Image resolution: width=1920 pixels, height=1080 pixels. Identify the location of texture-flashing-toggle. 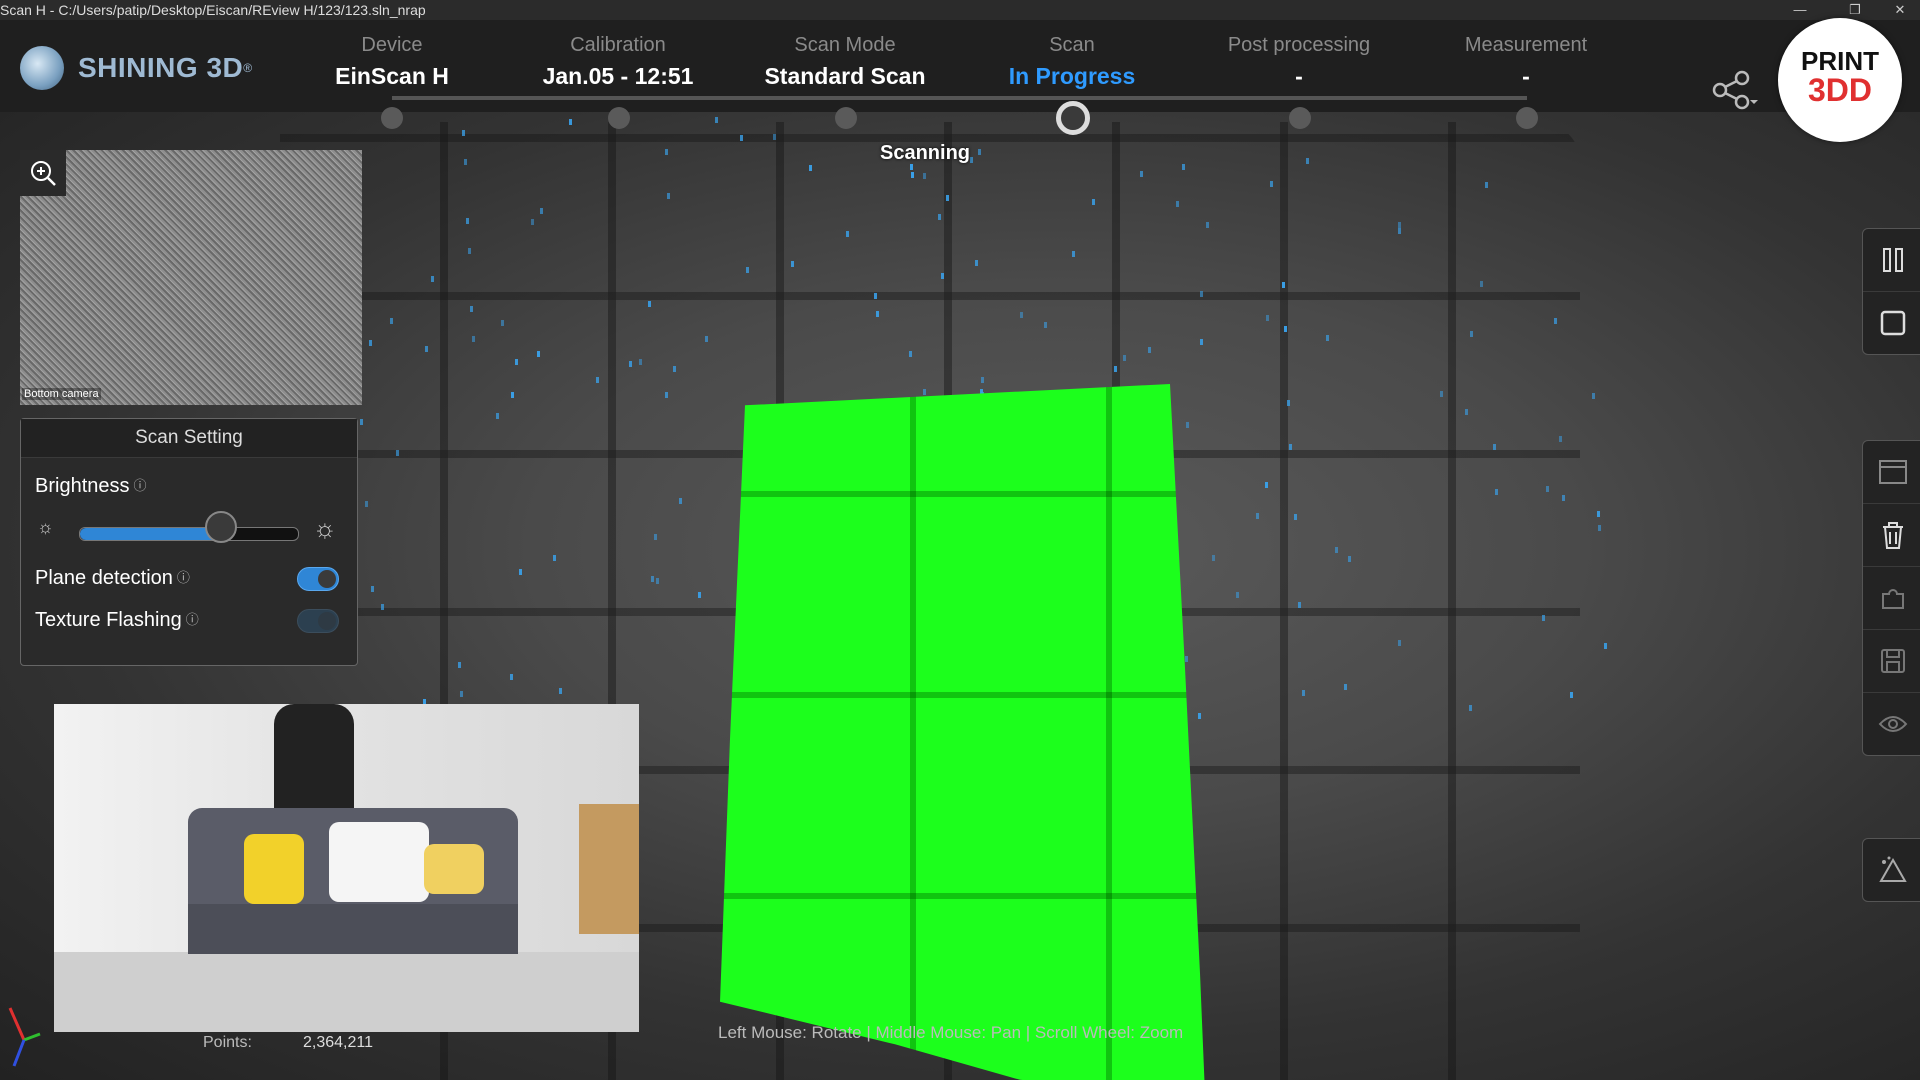
(318, 621).